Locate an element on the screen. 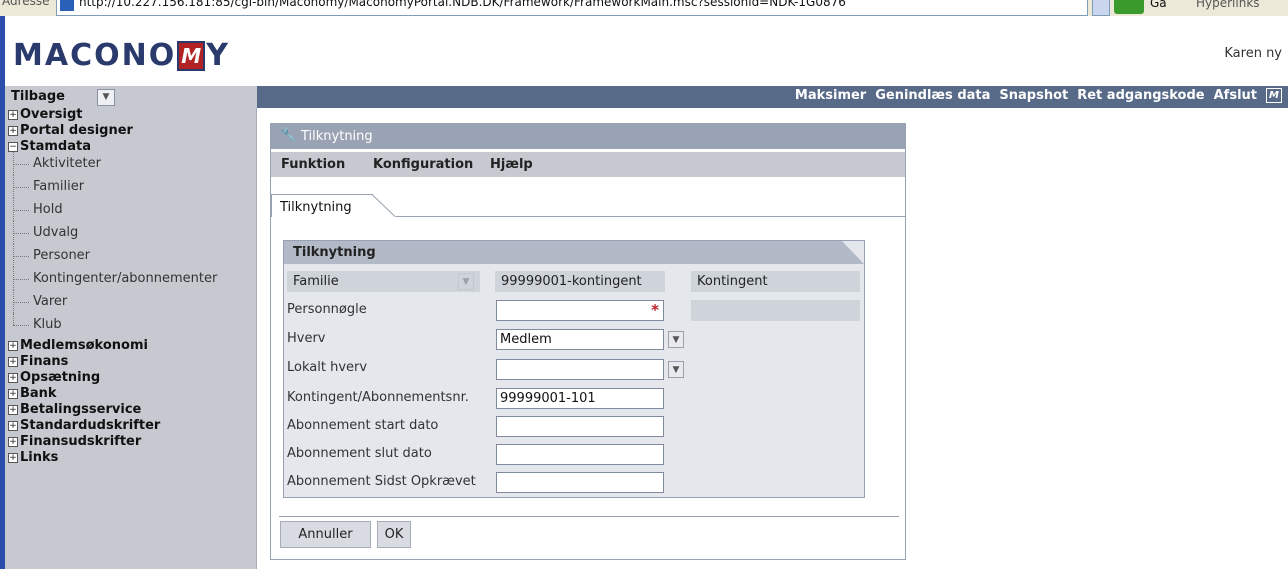 The width and height of the screenshot is (1288, 569). sidebar-category-label: Betalingsservice is located at coordinates (81, 409).